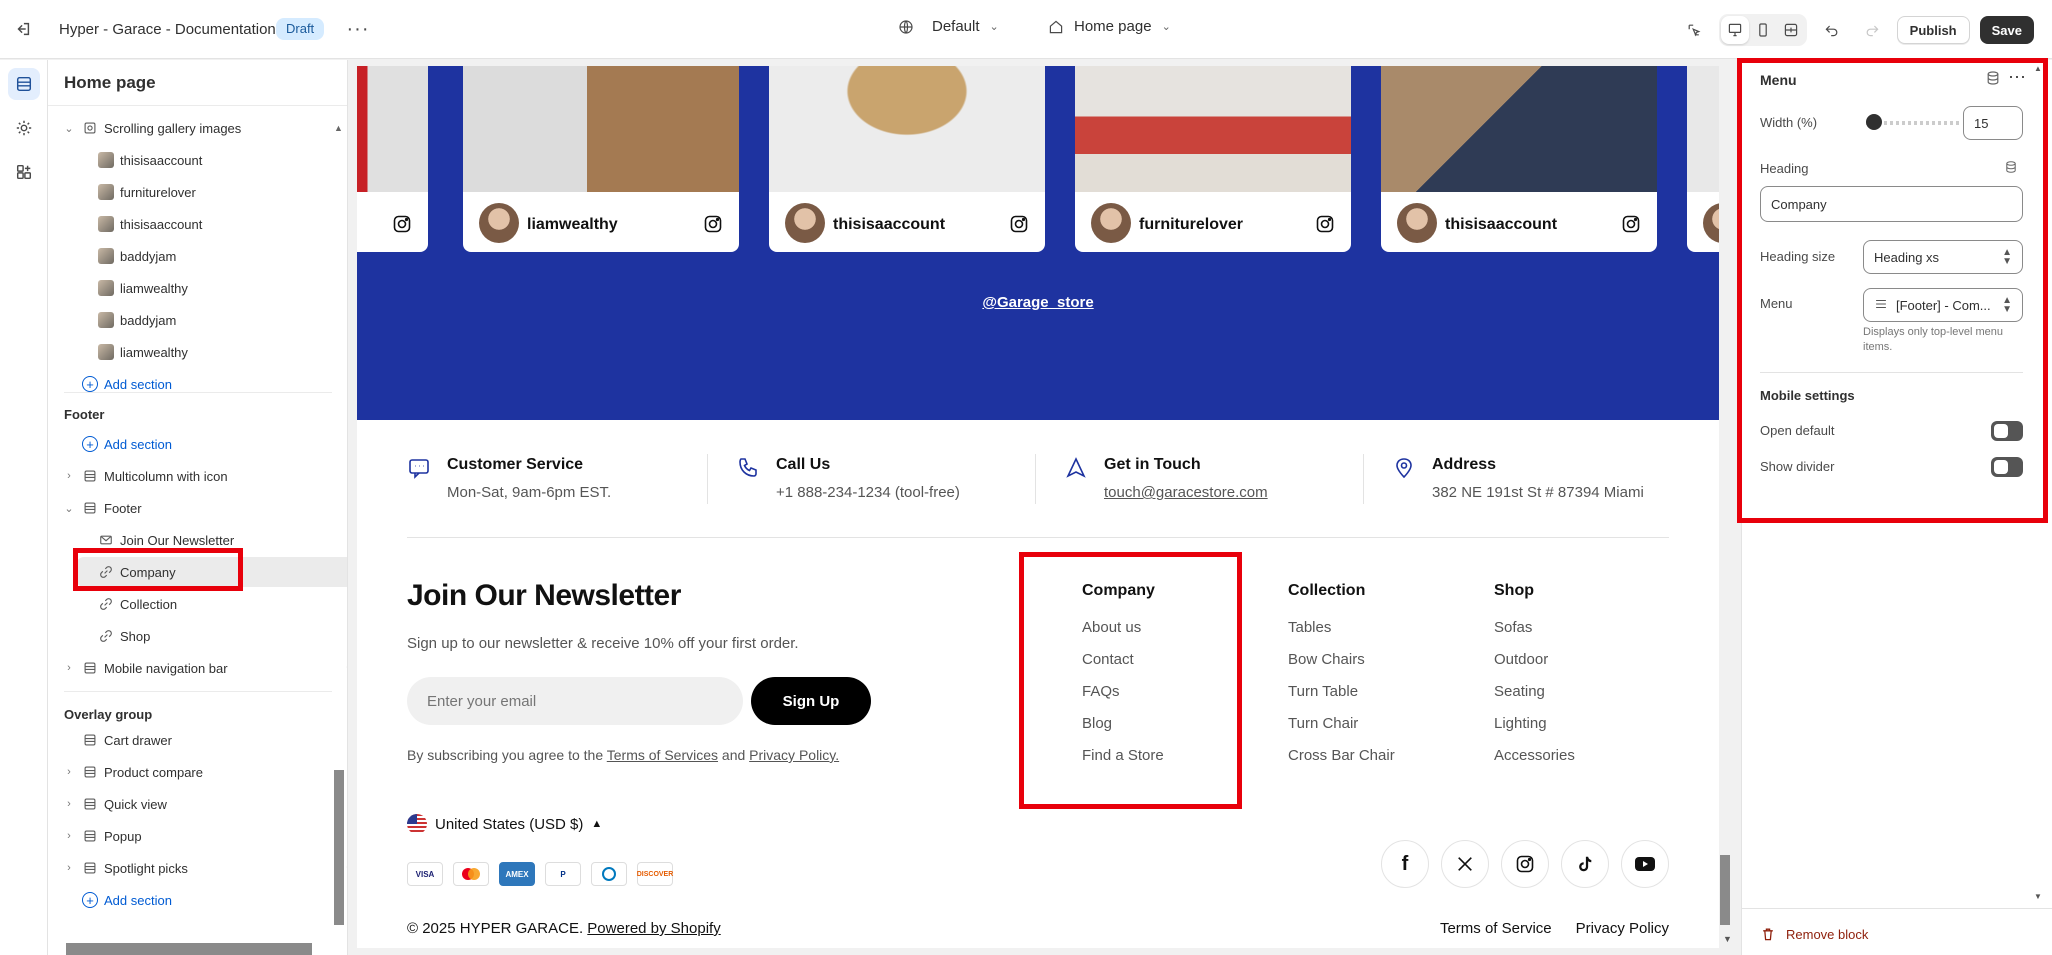  What do you see at coordinates (197, 836) in the screenshot?
I see `sidebar-item-popup: › Popup` at bounding box center [197, 836].